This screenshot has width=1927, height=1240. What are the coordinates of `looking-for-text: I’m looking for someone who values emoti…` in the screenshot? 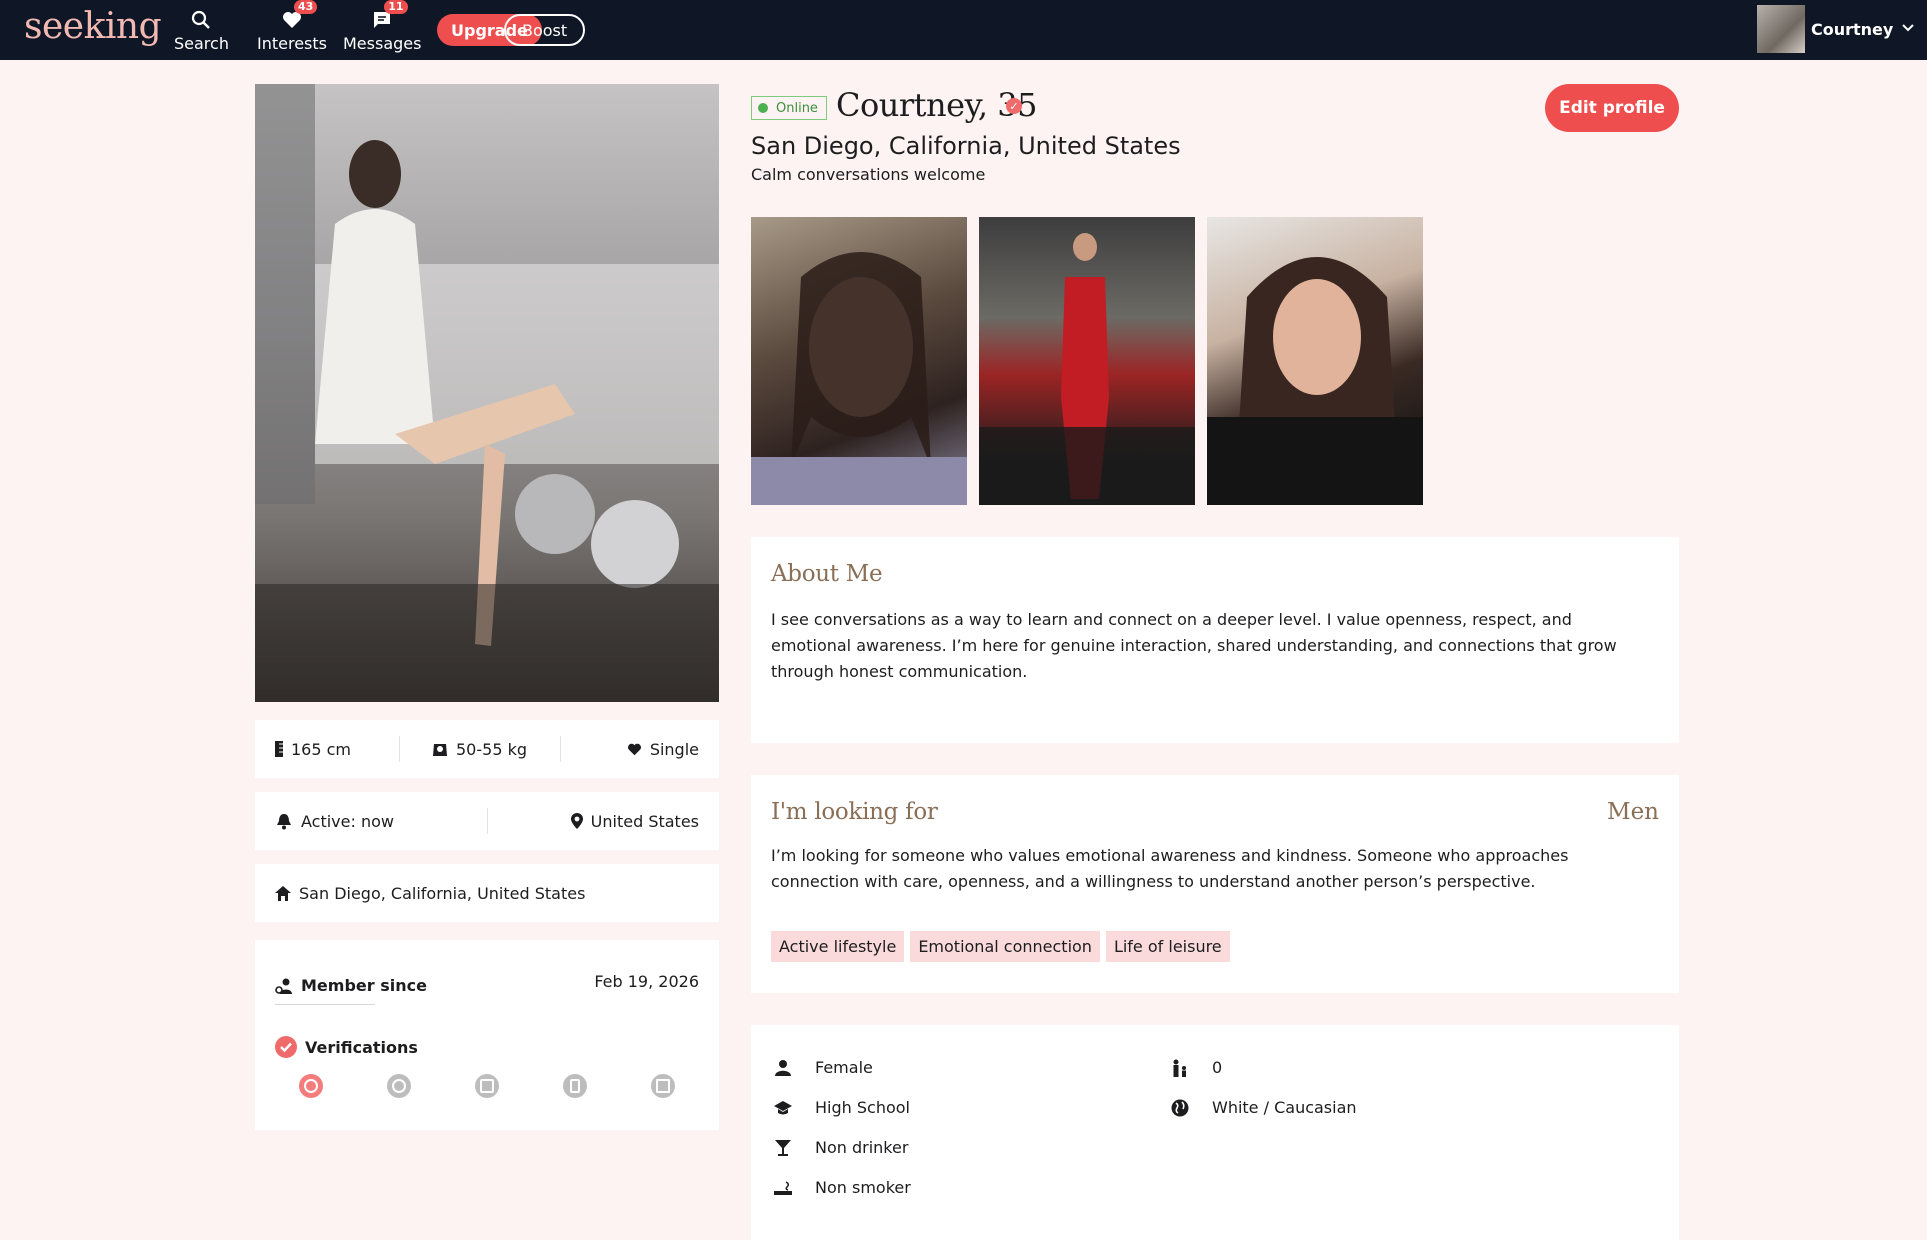 It's located at (1170, 868).